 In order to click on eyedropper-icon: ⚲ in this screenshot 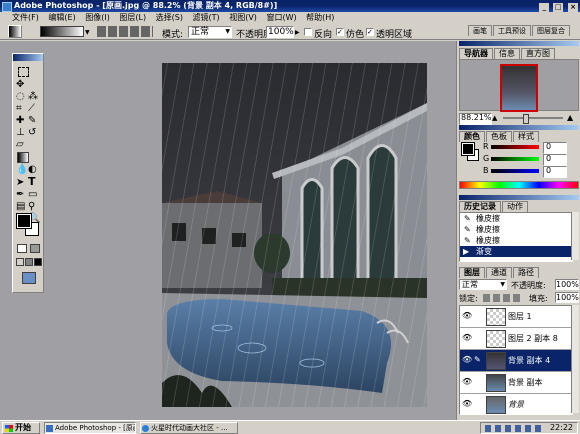, I will do `click(34, 207)`.